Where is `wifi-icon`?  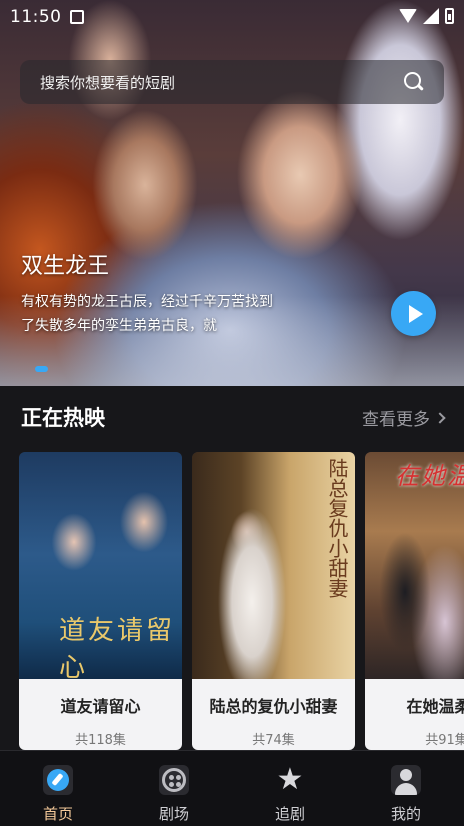 wifi-icon is located at coordinates (408, 16).